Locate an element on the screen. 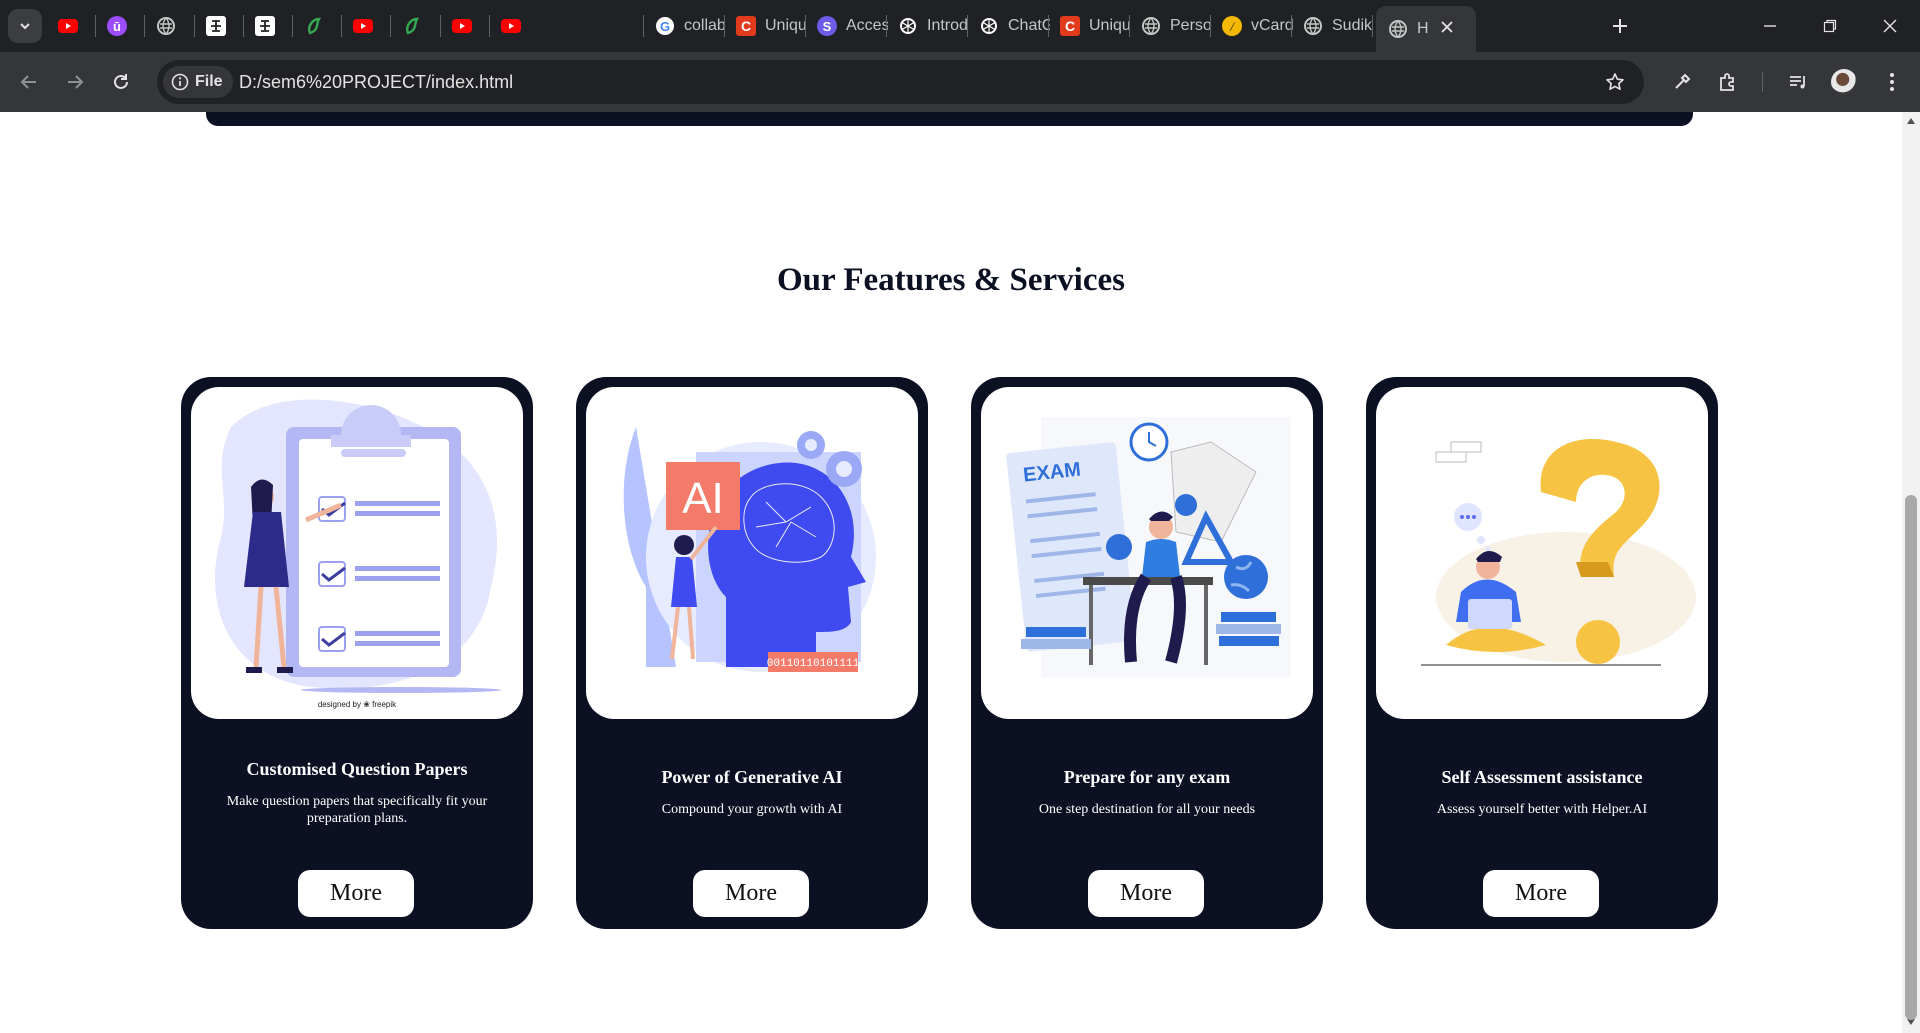  tab-title: ChatG is located at coordinates (1029, 25).